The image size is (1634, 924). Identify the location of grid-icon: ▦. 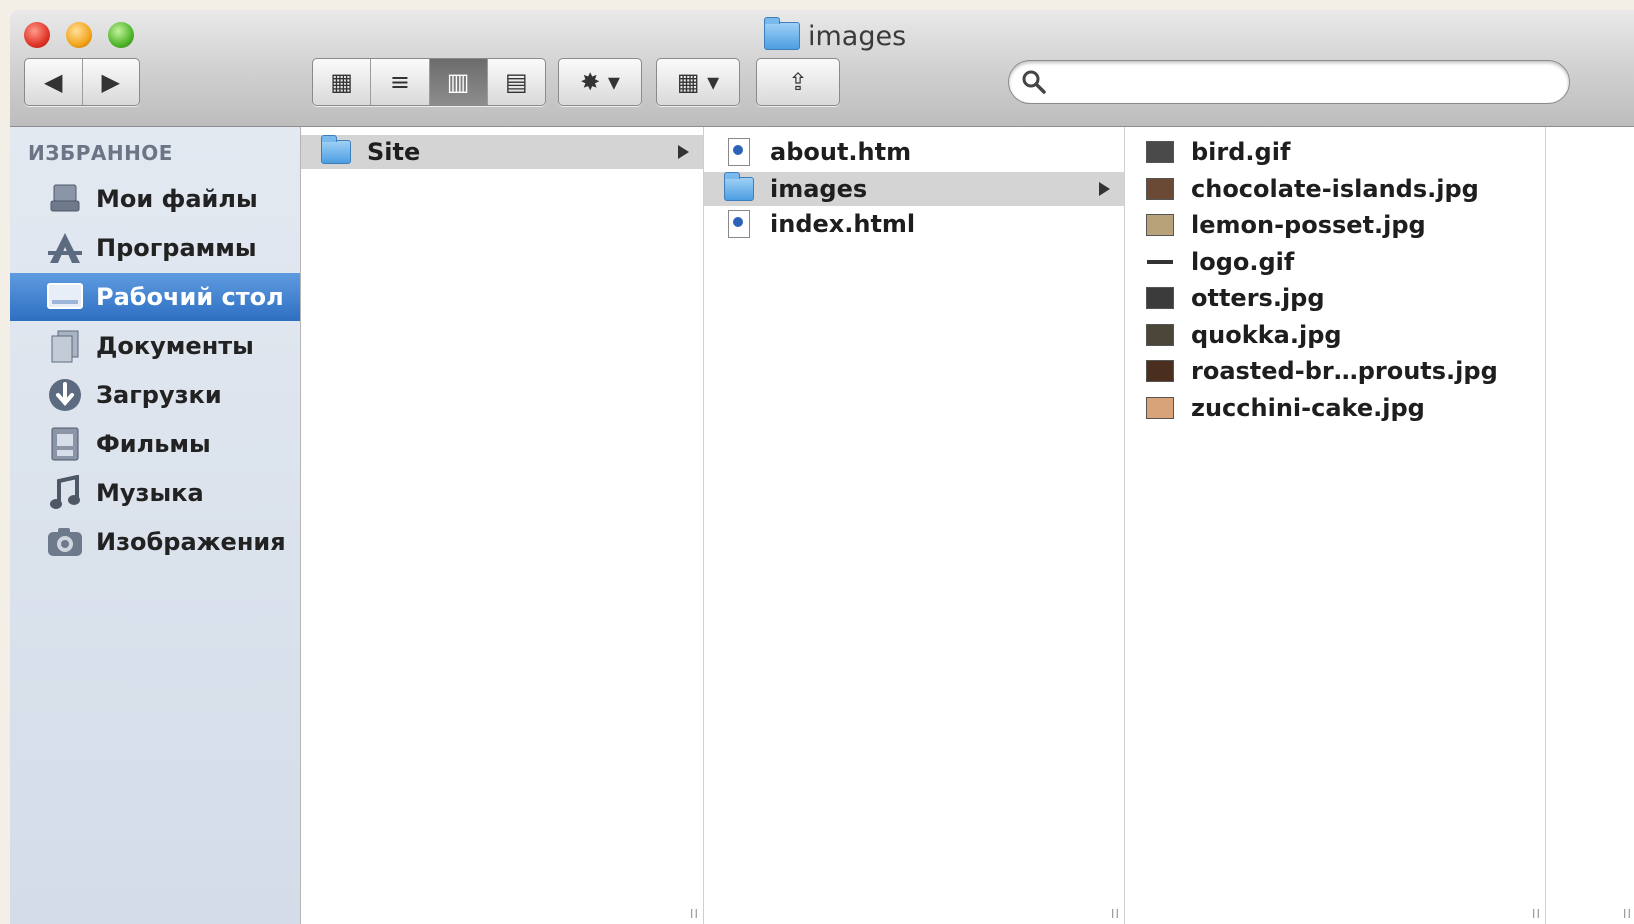
(341, 82).